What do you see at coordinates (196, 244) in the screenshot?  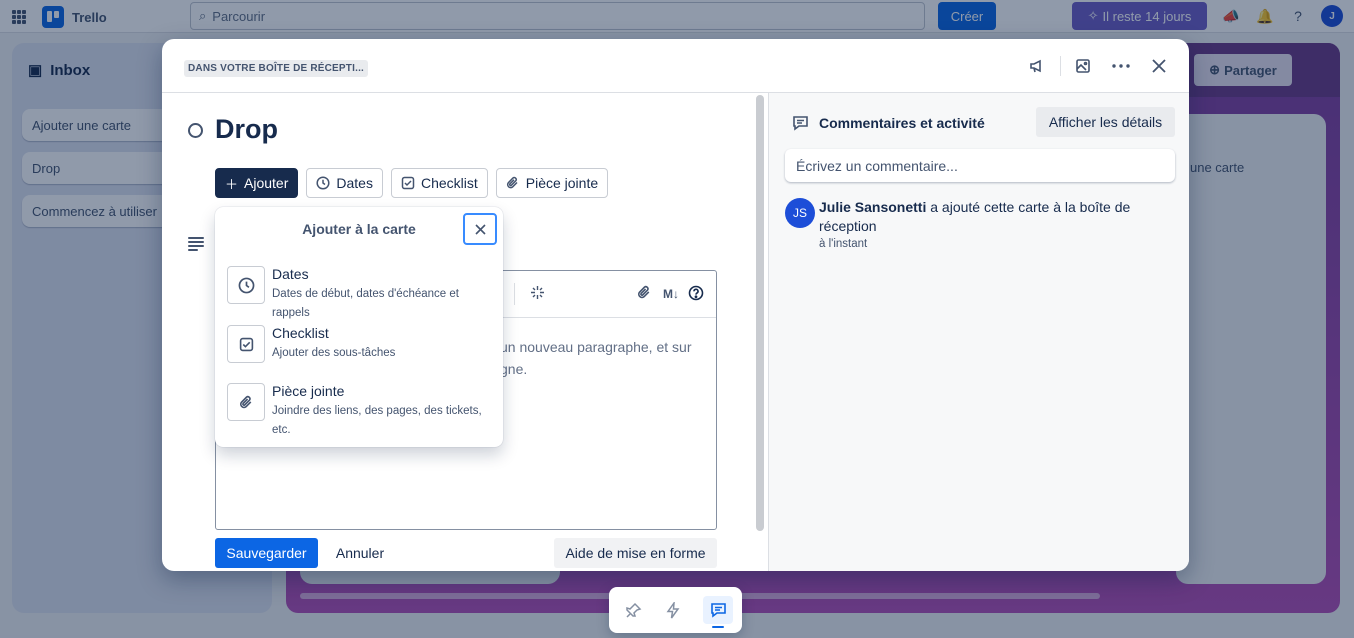 I see `description-icon` at bounding box center [196, 244].